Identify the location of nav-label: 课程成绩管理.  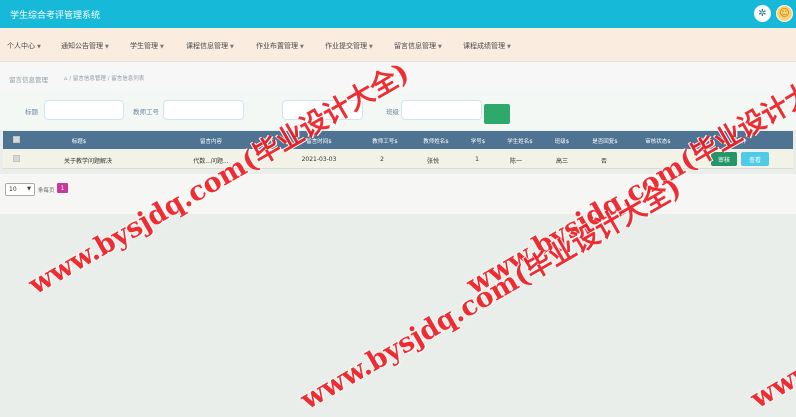
(484, 46).